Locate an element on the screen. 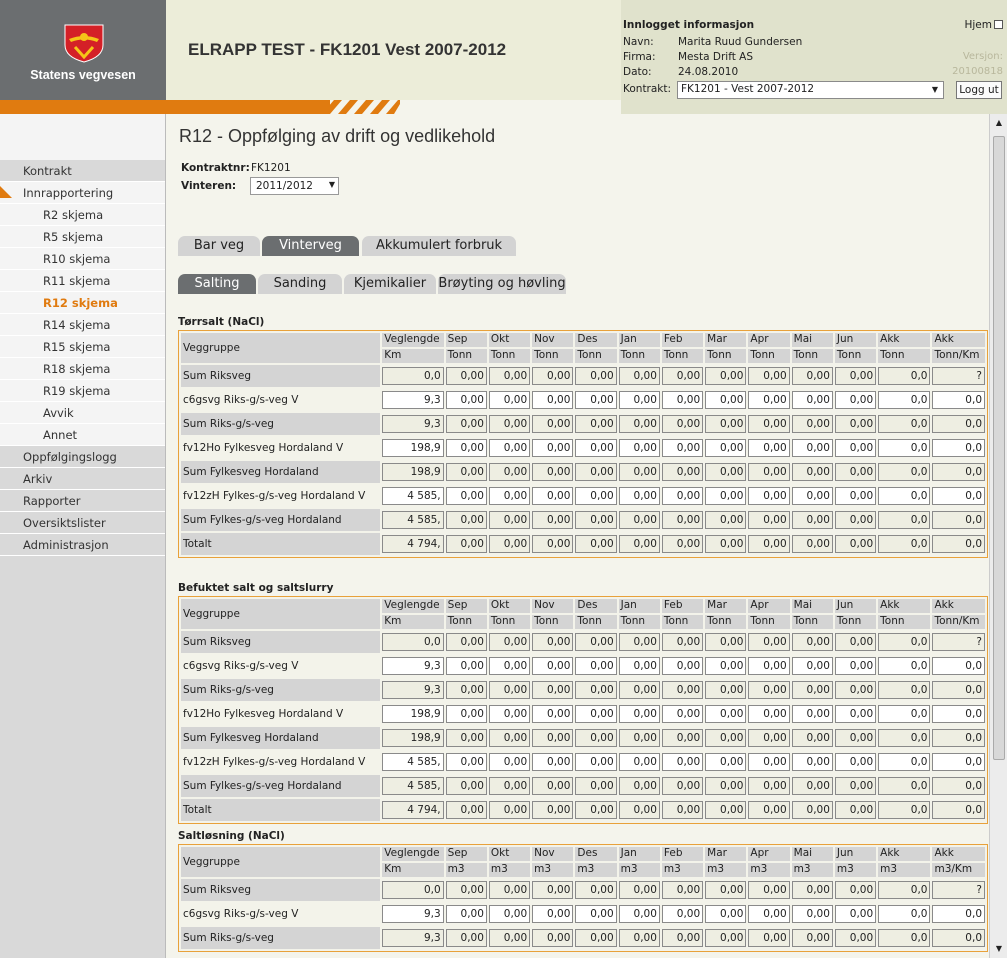 The image size is (1007, 958). sidebar-item-r15-skjema: R15 skjema is located at coordinates (82, 347).